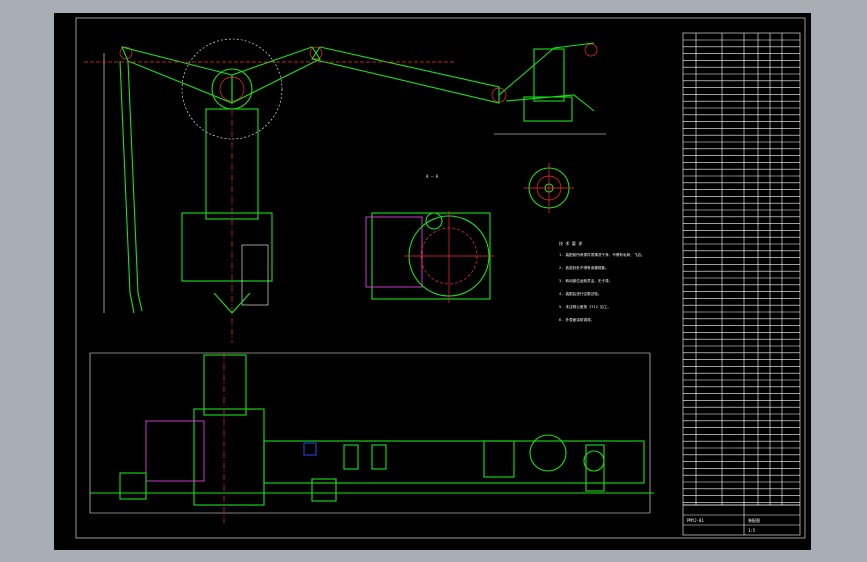 The height and width of the screenshot is (562, 867). What do you see at coordinates (741, 269) in the screenshot?
I see `parts-list-table` at bounding box center [741, 269].